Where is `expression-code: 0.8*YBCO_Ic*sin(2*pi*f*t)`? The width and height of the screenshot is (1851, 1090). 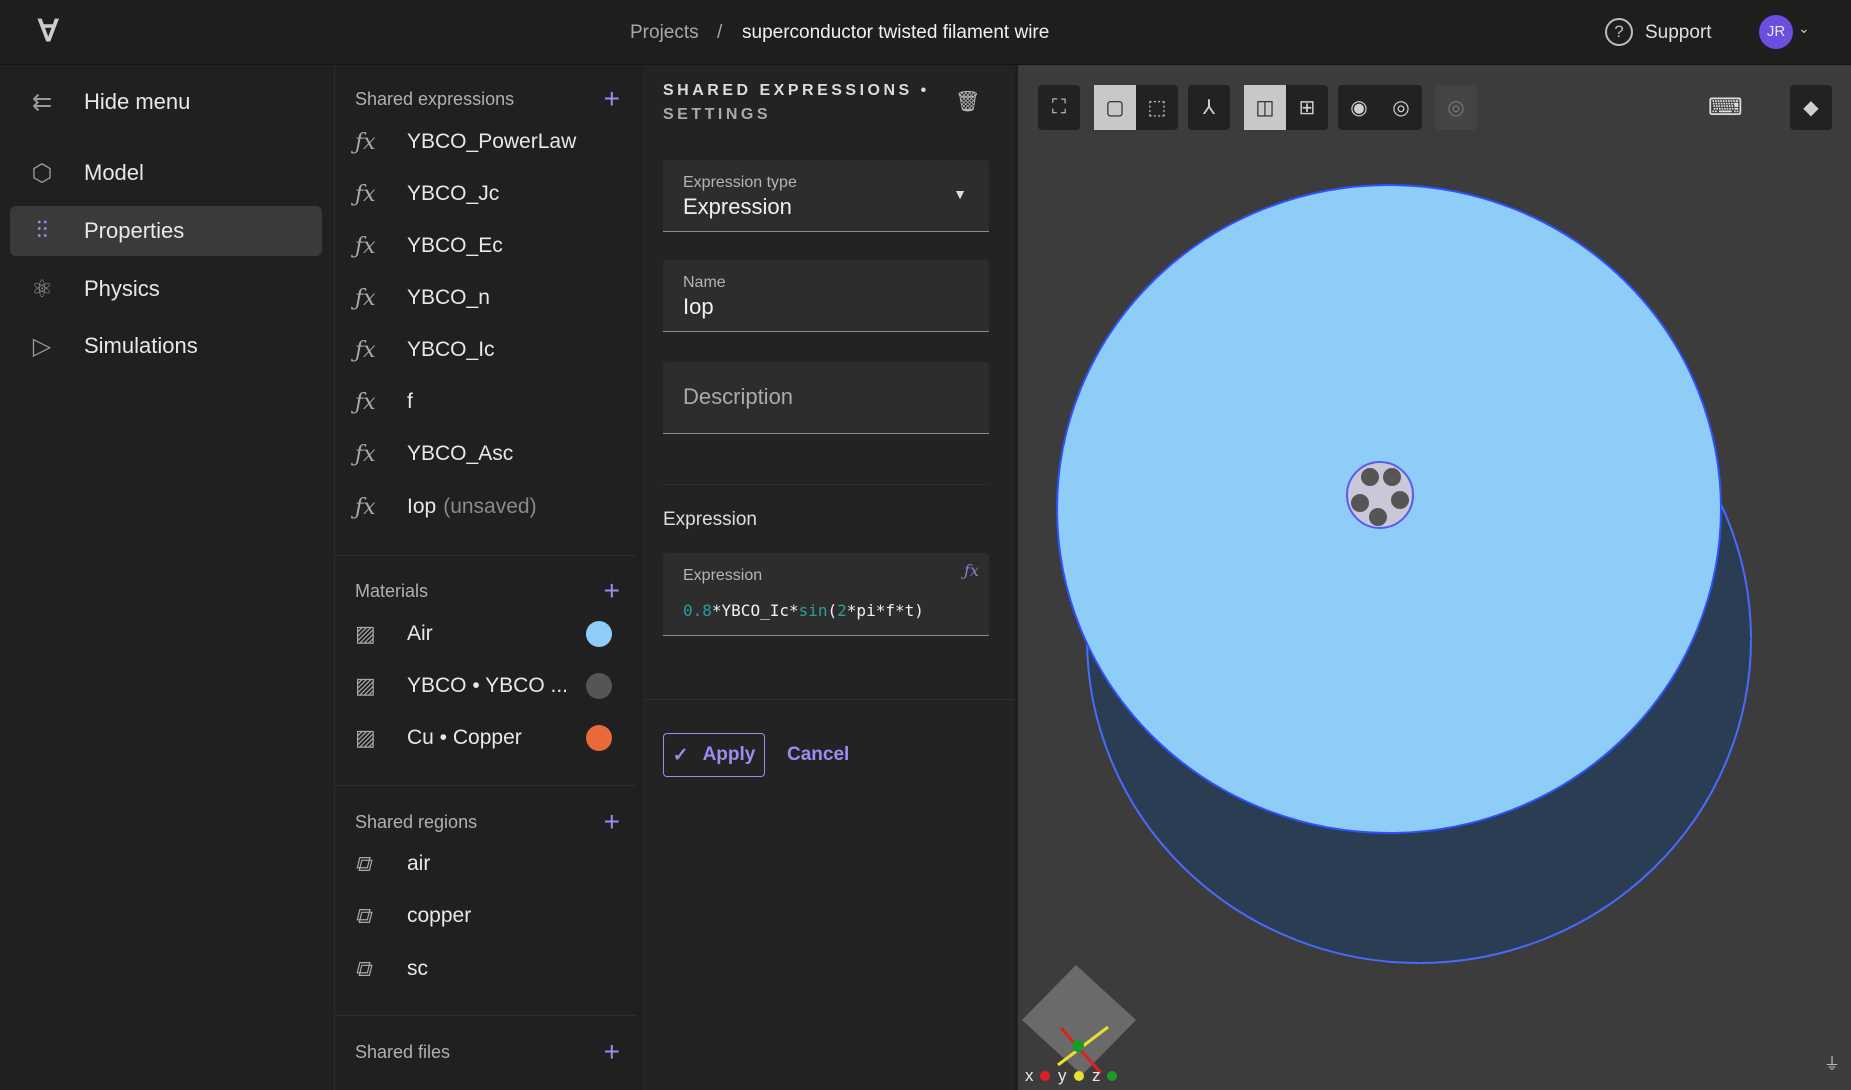
expression-code: 0.8*YBCO_Ic*sin(2*pi*f*t) is located at coordinates (803, 610).